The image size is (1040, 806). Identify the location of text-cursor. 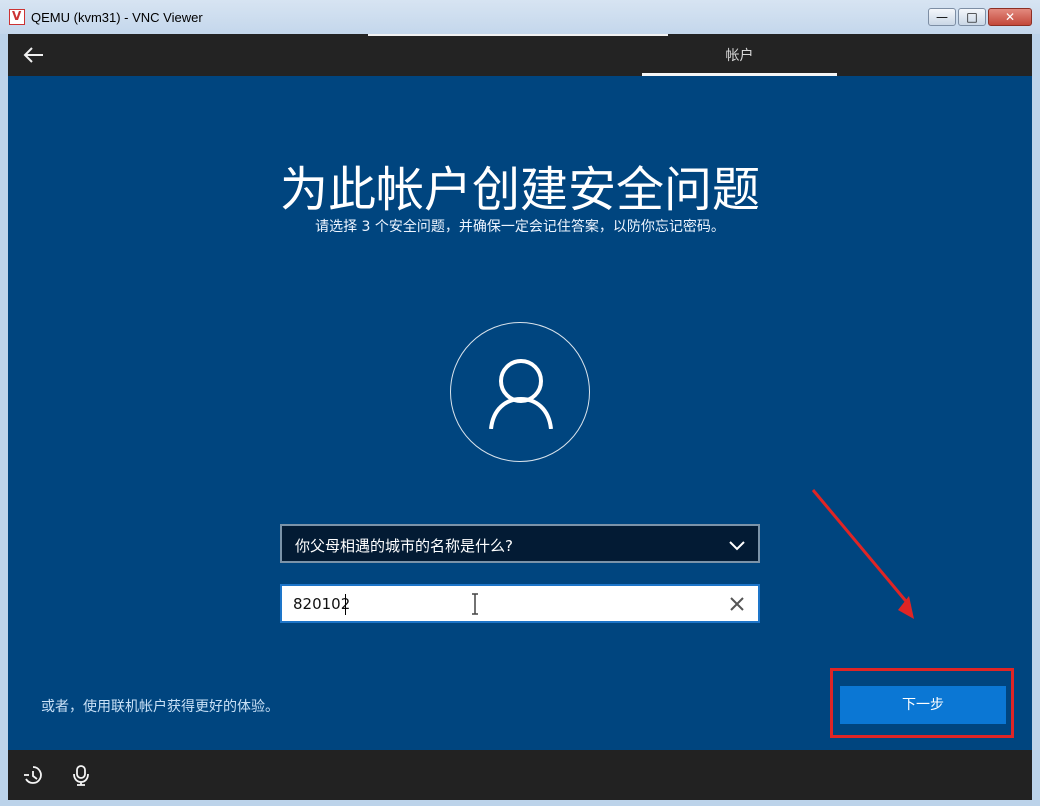
(345, 604).